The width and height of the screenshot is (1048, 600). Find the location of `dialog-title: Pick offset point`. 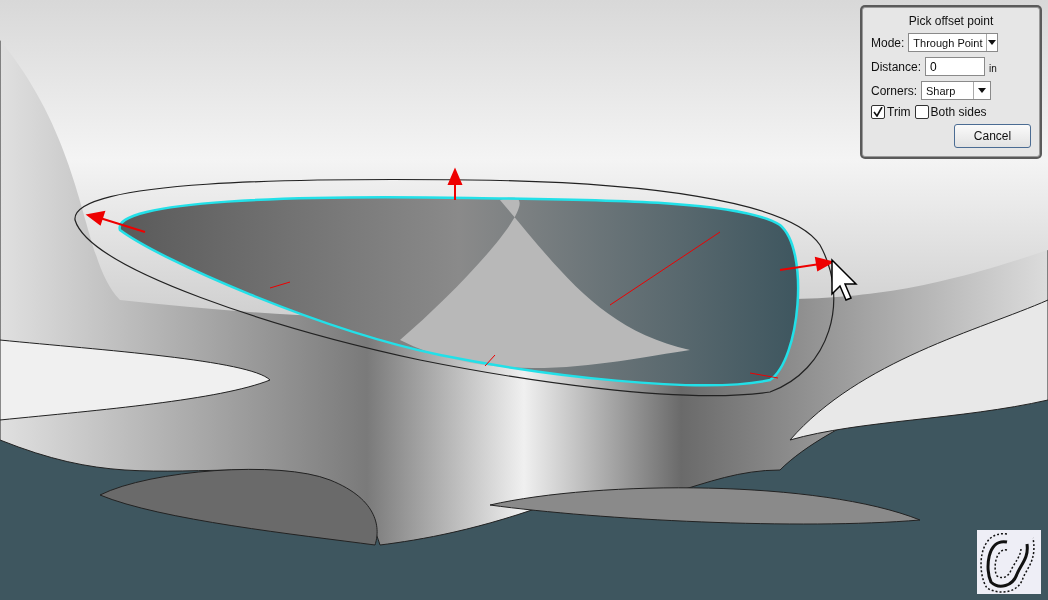

dialog-title: Pick offset point is located at coordinates (951, 21).